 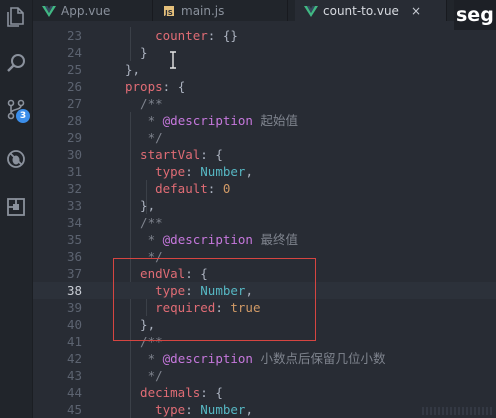 I want to click on source-control-icon: 3, so click(x=16, y=109).